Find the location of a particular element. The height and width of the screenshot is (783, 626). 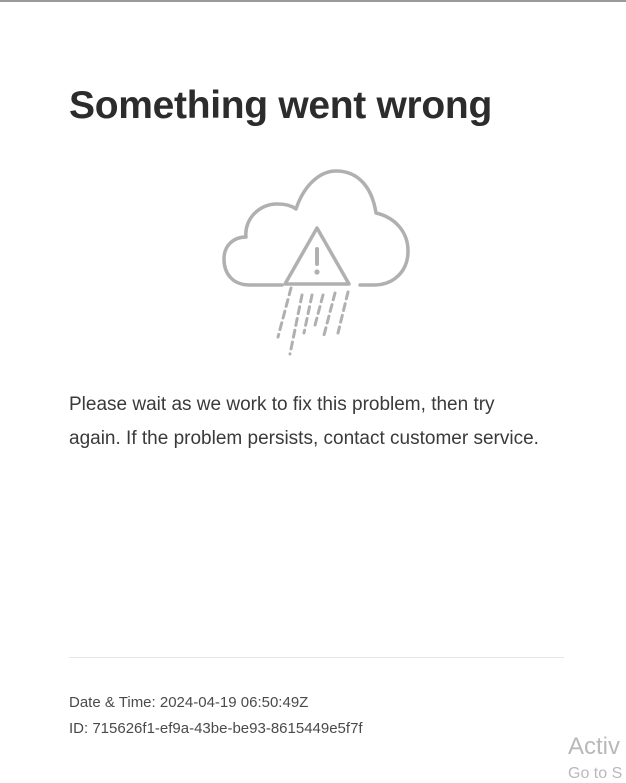

error-header: Something went wrong is located at coordinates (319, 106).